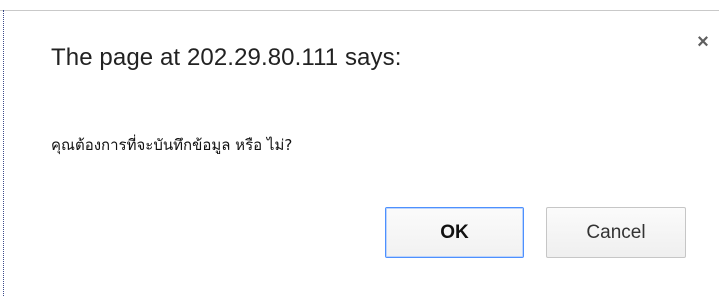 The height and width of the screenshot is (296, 719). Describe the element at coordinates (454, 232) in the screenshot. I see `ok-button: OK` at that location.